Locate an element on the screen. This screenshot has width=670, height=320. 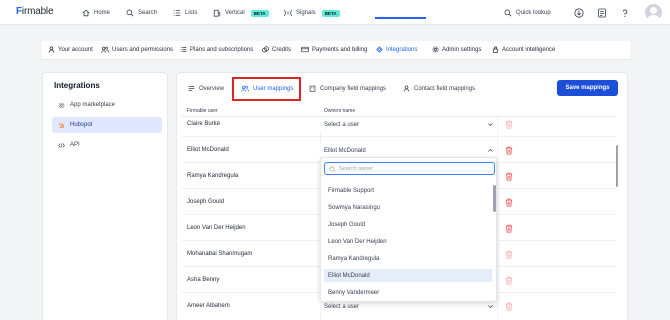
column-header-owners-name: Owners name is located at coordinates (340, 111).